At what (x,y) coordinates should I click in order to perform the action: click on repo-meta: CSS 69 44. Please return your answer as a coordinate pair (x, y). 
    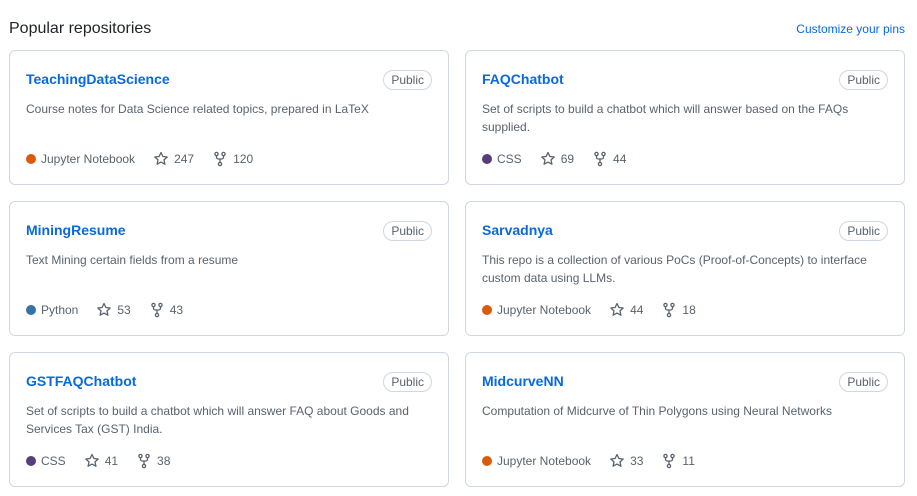
    Looking at the image, I should click on (563, 159).